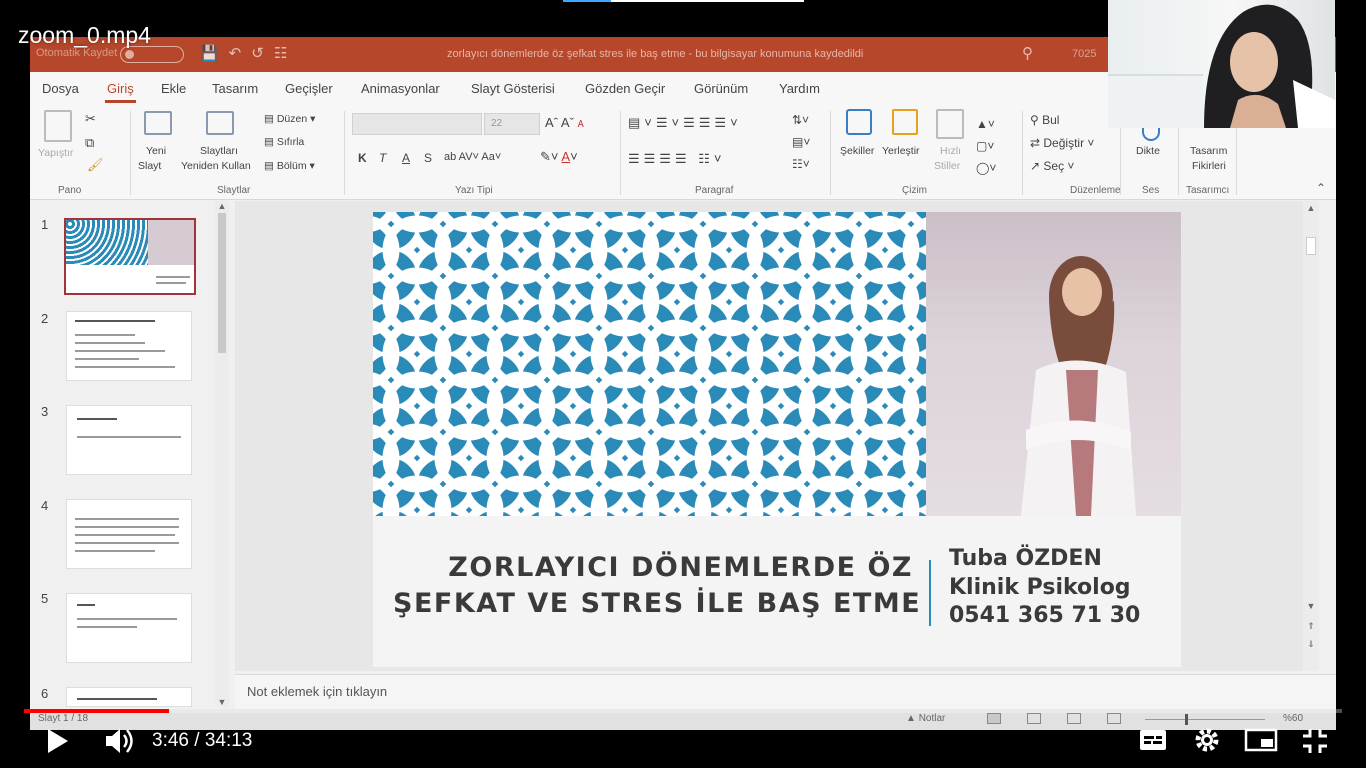 The image size is (1366, 768). What do you see at coordinates (986, 146) in the screenshot?
I see `shape-fill-outline-effects: ▲˅ ▢˅ ◯˅` at bounding box center [986, 146].